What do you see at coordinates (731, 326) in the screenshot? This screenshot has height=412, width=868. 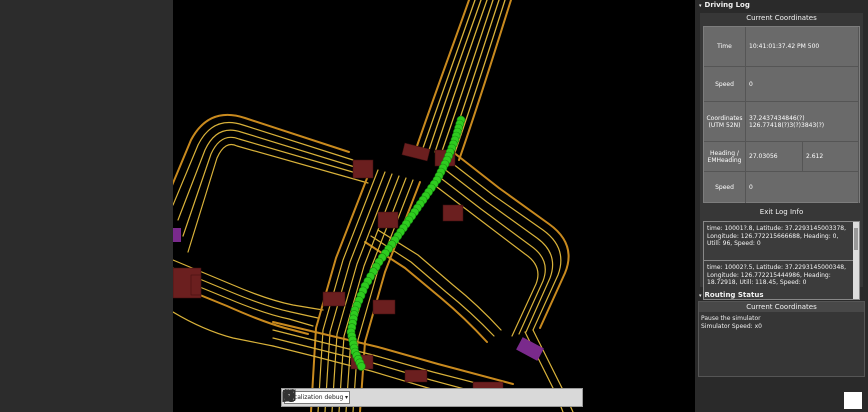 I see `routing-line: Simulator Speed: x0` at bounding box center [731, 326].